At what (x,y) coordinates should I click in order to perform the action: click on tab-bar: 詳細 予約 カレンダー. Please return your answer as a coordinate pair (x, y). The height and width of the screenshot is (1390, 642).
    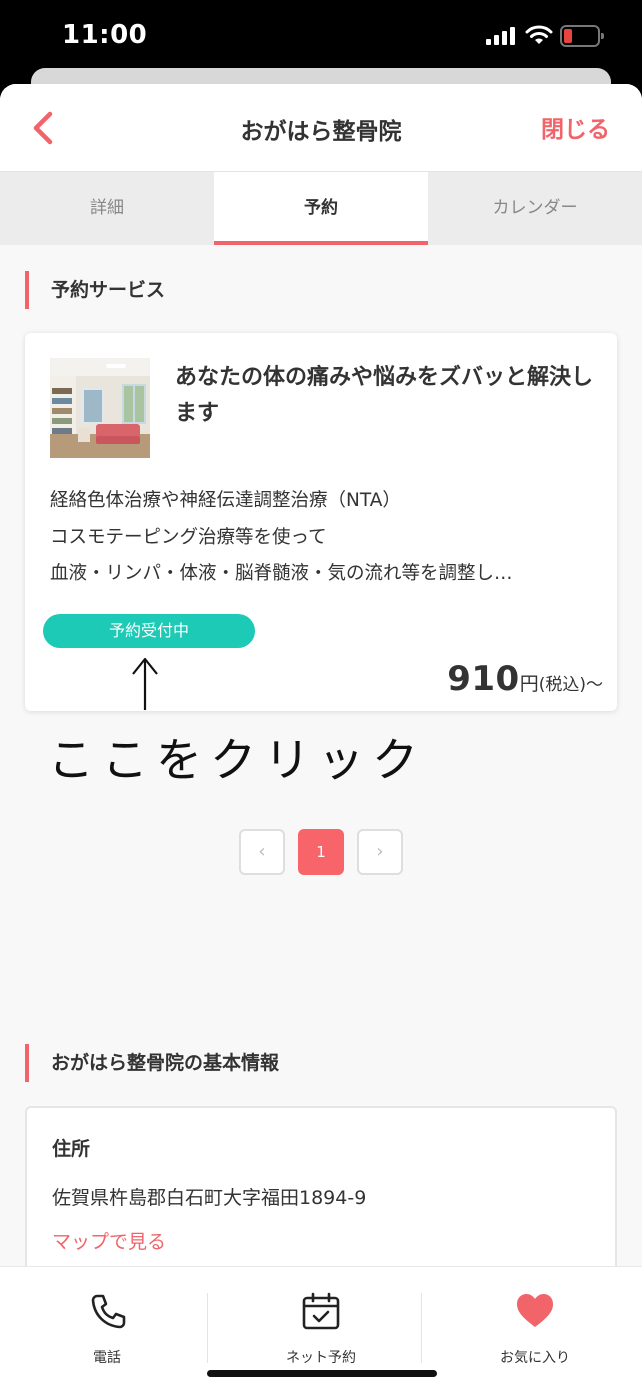
    Looking at the image, I should click on (321, 208).